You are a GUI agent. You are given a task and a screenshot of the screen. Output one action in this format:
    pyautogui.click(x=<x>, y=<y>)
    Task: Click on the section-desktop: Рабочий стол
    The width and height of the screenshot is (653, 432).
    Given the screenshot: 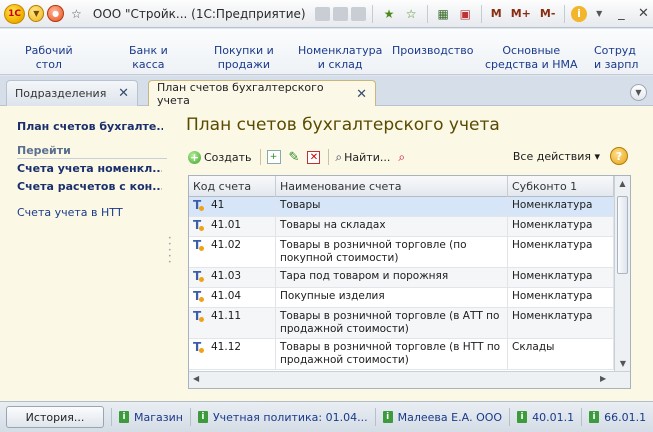 What is the action you would take?
    pyautogui.click(x=49, y=58)
    